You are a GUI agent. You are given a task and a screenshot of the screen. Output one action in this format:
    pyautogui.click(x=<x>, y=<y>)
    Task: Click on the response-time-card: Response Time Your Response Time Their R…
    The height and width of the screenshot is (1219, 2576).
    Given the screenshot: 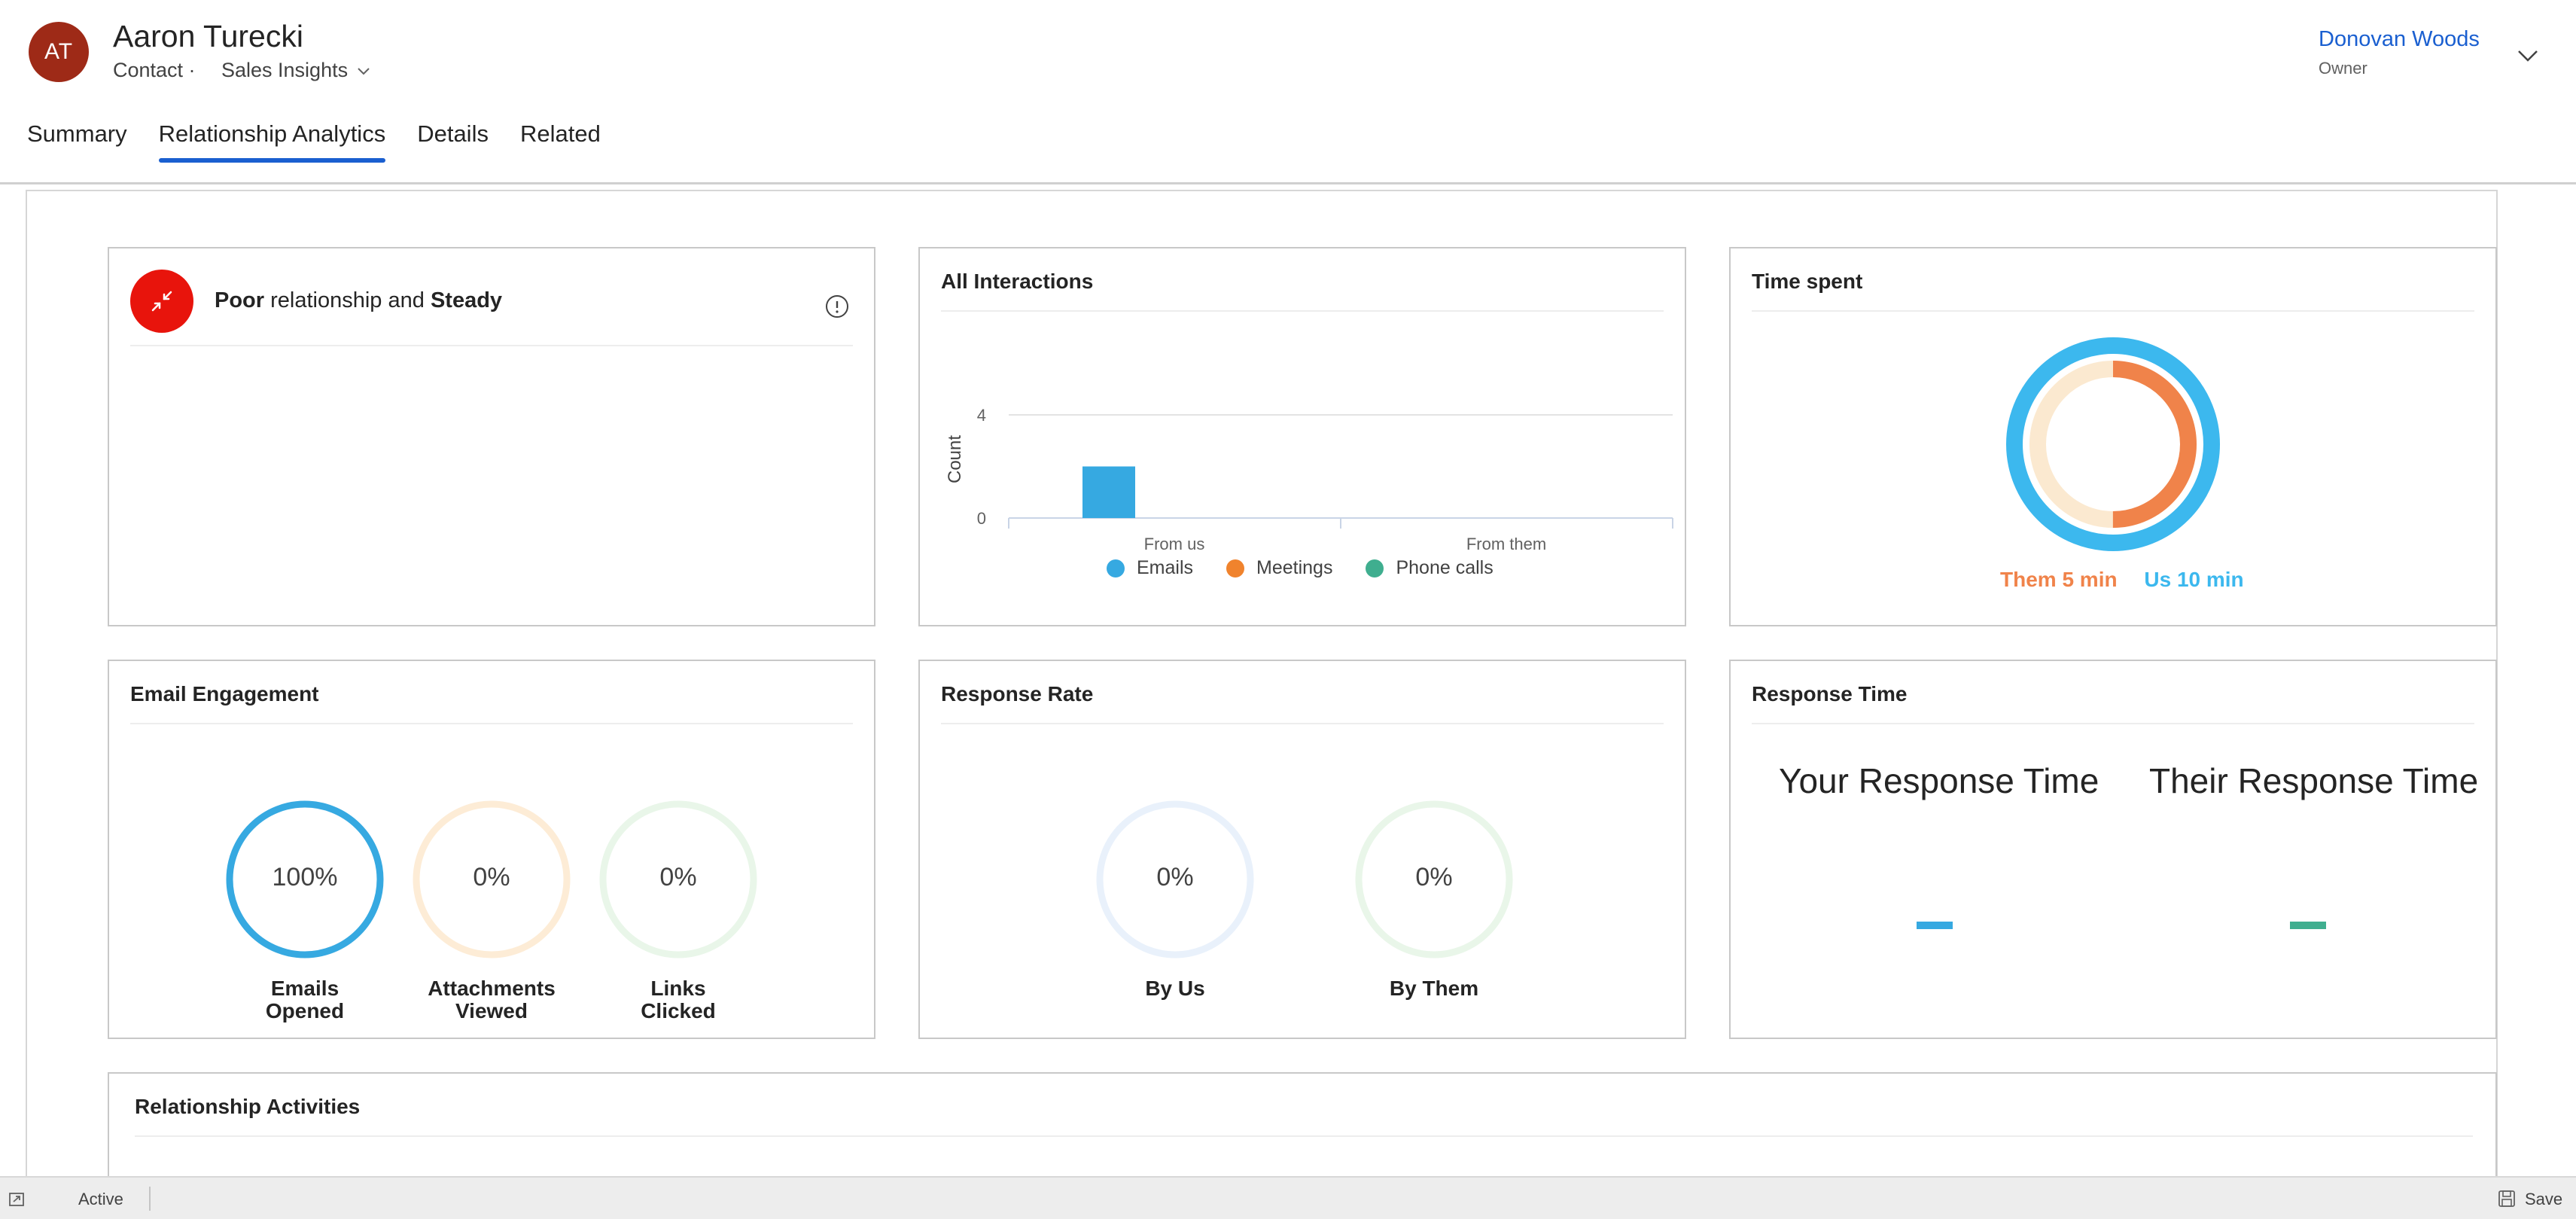 What is the action you would take?
    pyautogui.click(x=2113, y=849)
    